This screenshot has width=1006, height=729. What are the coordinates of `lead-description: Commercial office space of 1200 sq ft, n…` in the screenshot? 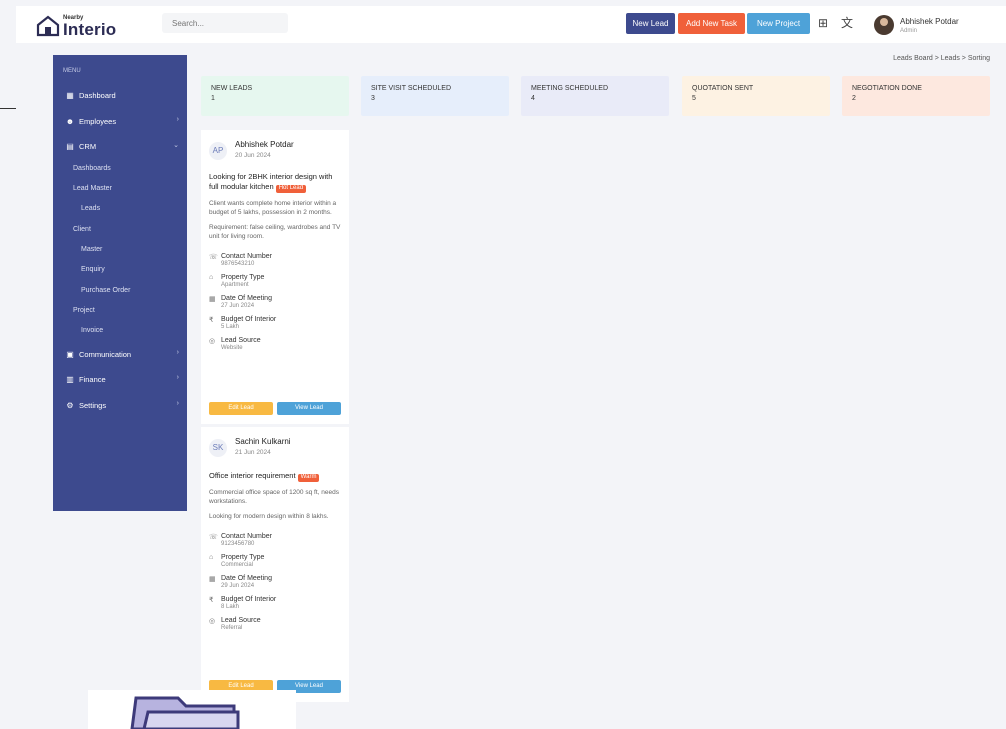 It's located at (274, 496).